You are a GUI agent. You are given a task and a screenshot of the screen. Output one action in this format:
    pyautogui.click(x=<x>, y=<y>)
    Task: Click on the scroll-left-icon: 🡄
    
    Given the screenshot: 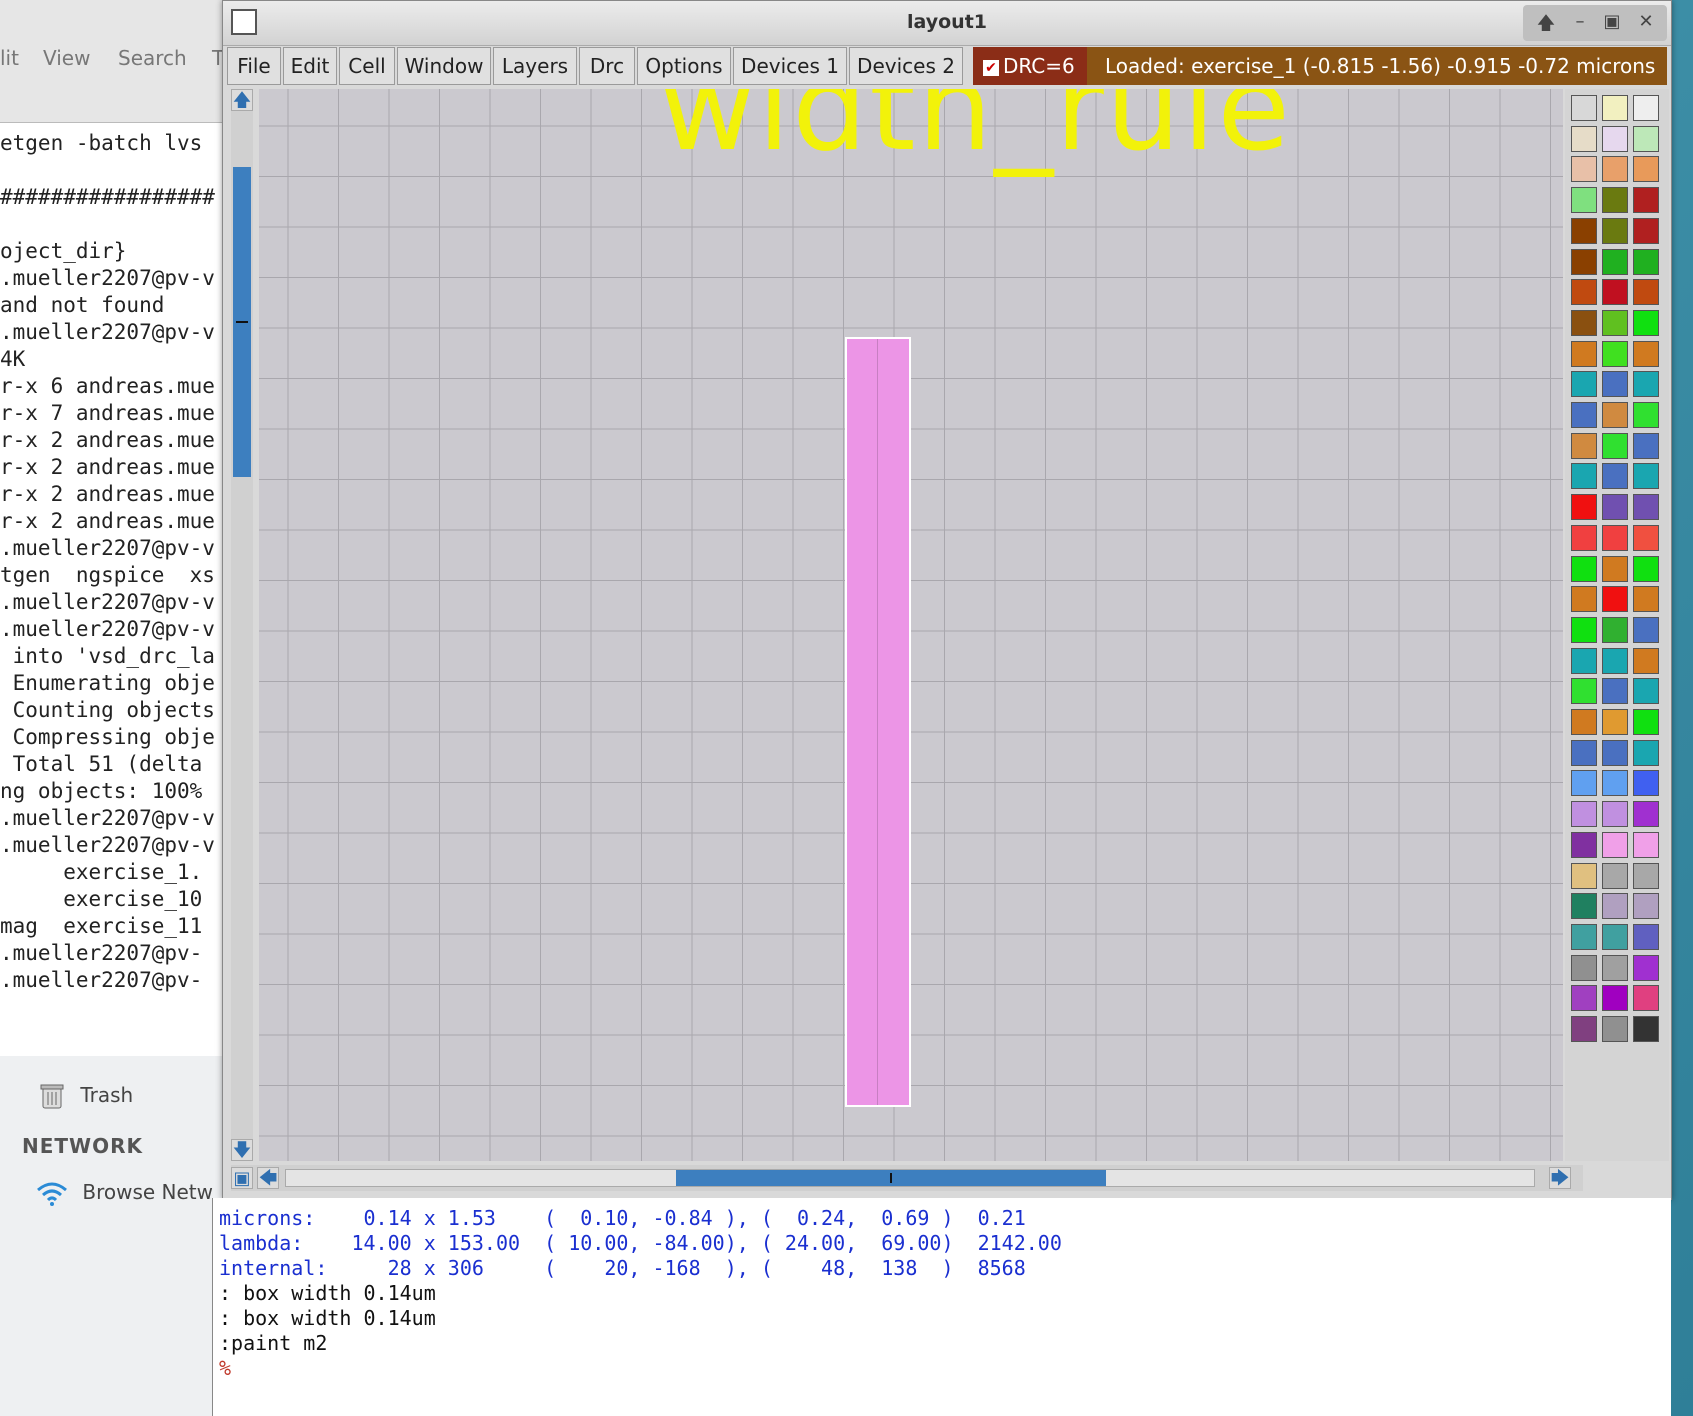 What is the action you would take?
    pyautogui.click(x=268, y=1178)
    